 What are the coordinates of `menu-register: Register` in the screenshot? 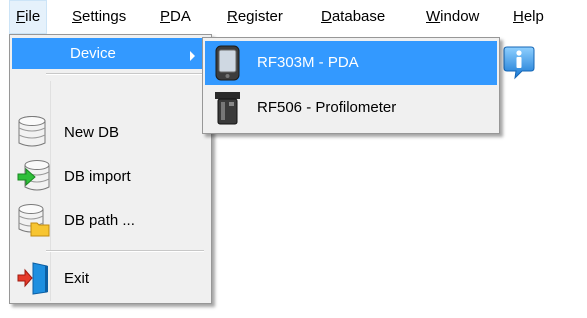 It's located at (255, 17).